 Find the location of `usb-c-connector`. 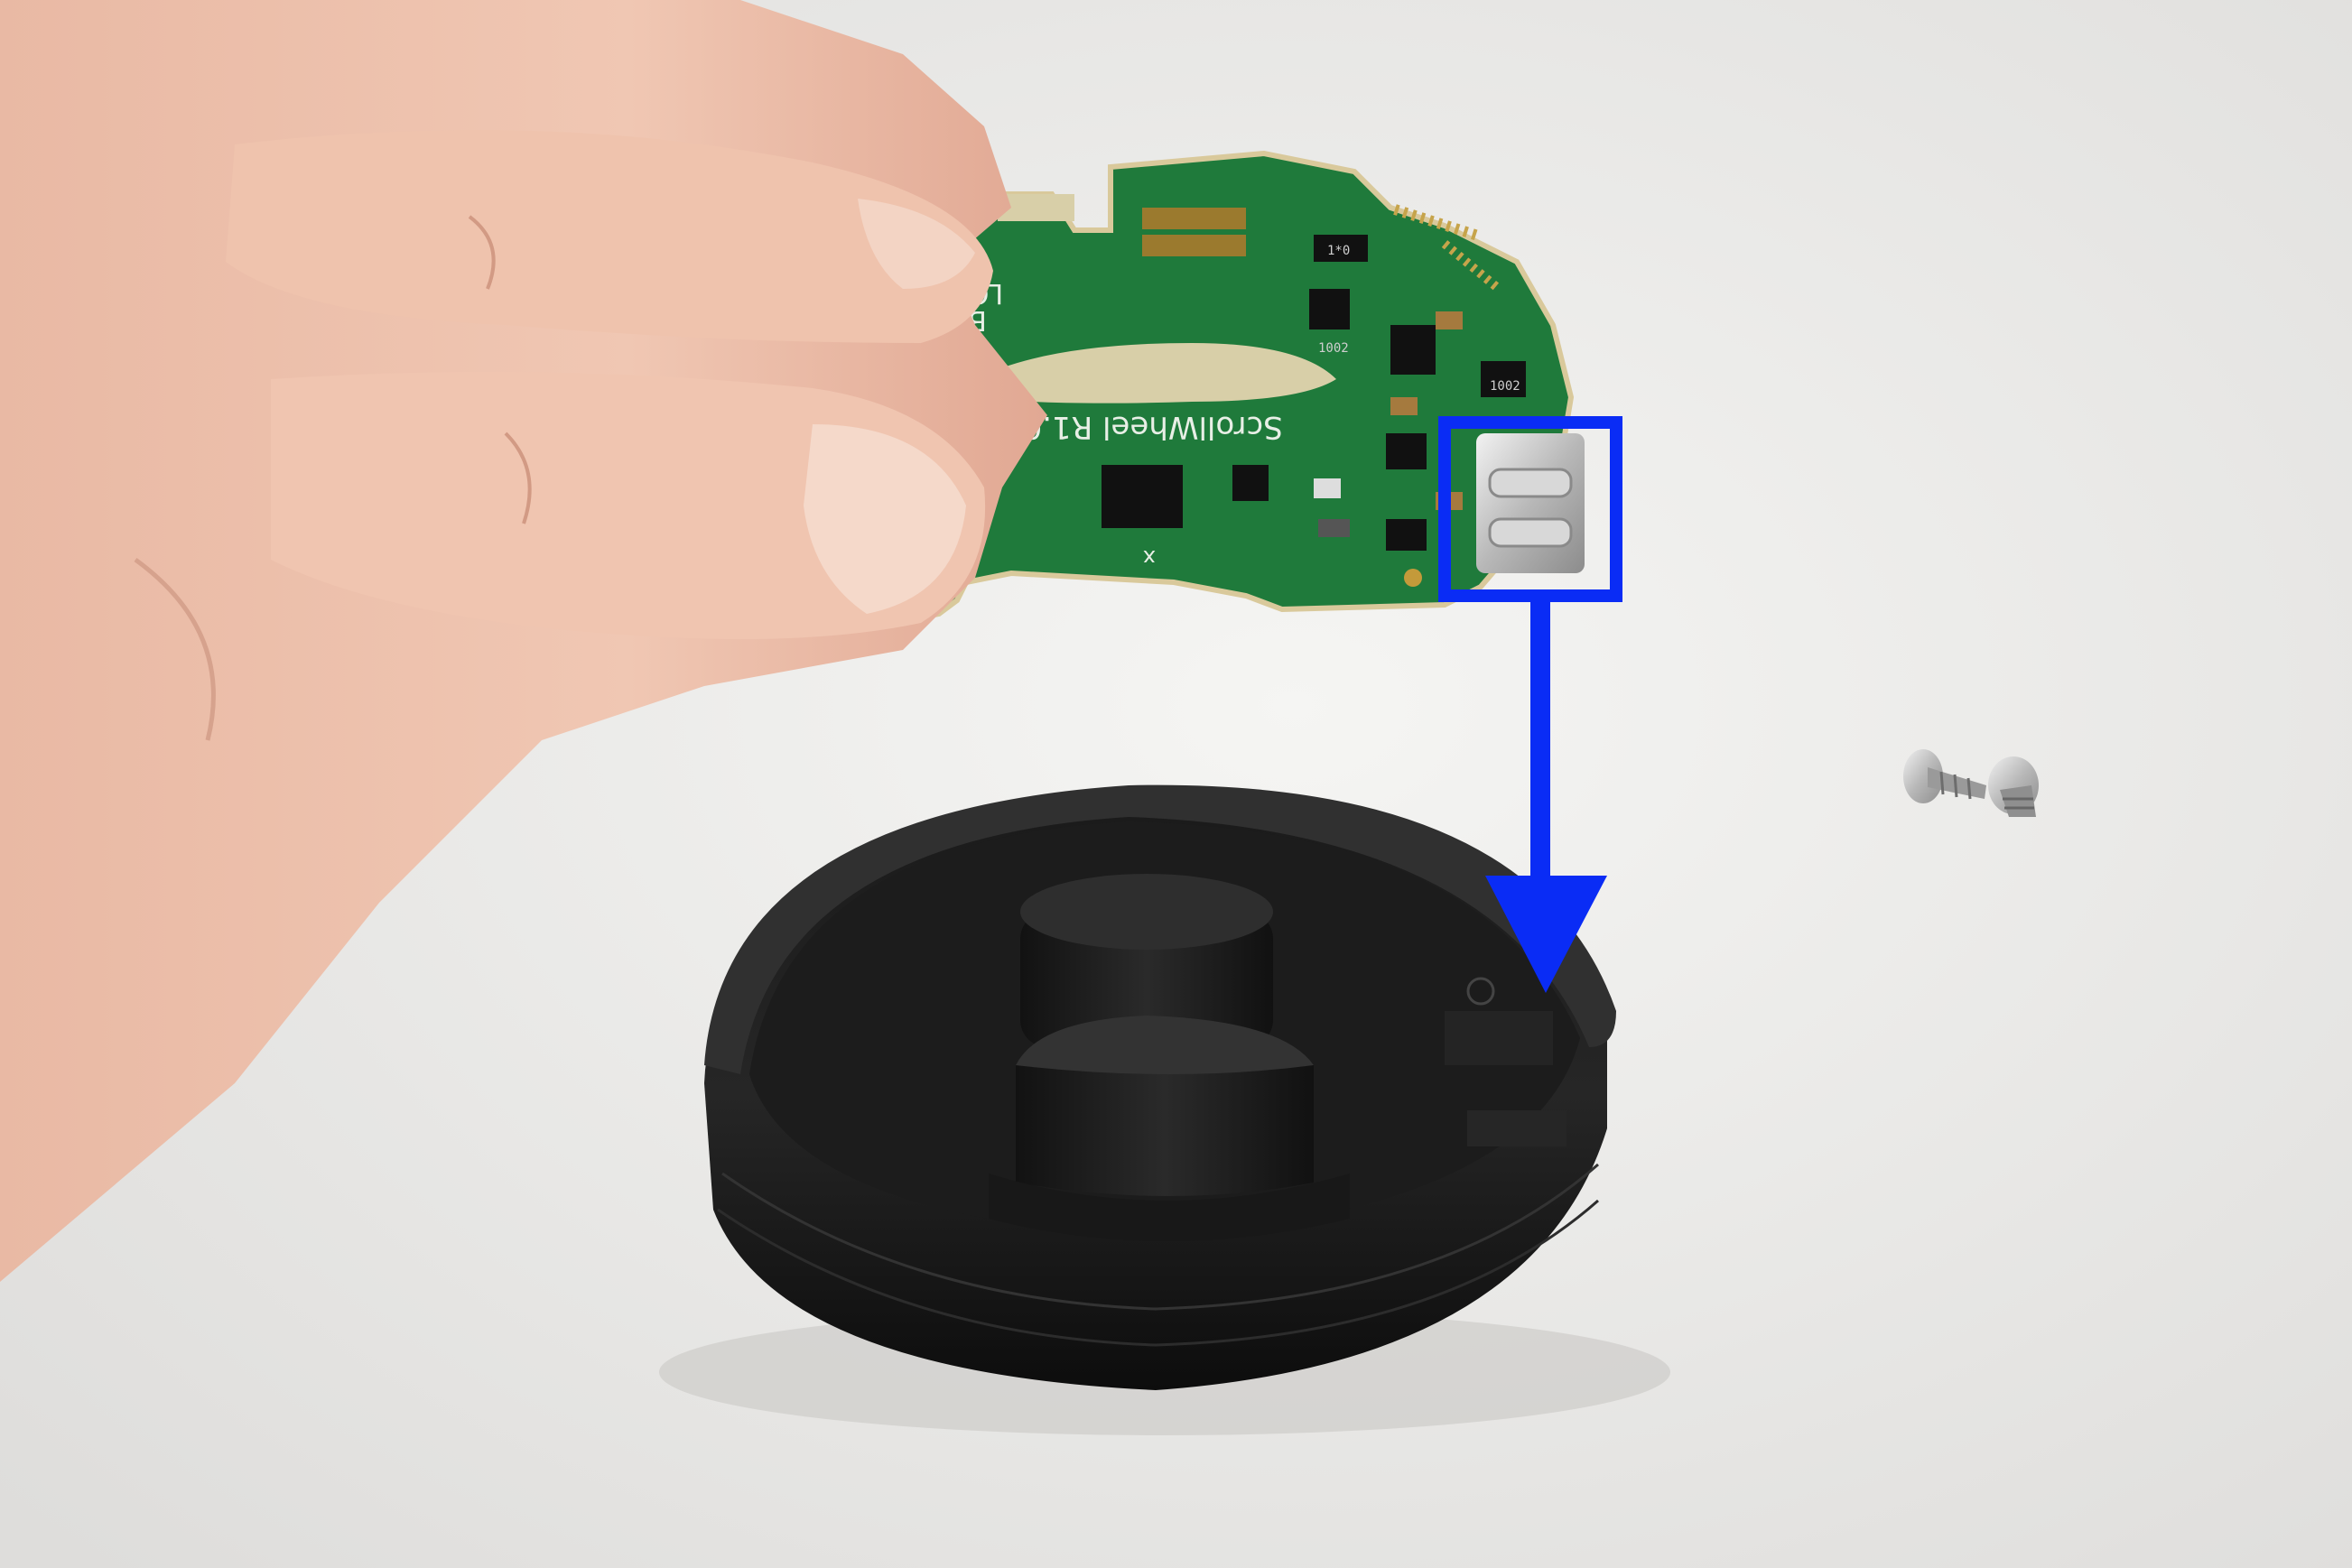

usb-c-connector is located at coordinates (1530, 503).